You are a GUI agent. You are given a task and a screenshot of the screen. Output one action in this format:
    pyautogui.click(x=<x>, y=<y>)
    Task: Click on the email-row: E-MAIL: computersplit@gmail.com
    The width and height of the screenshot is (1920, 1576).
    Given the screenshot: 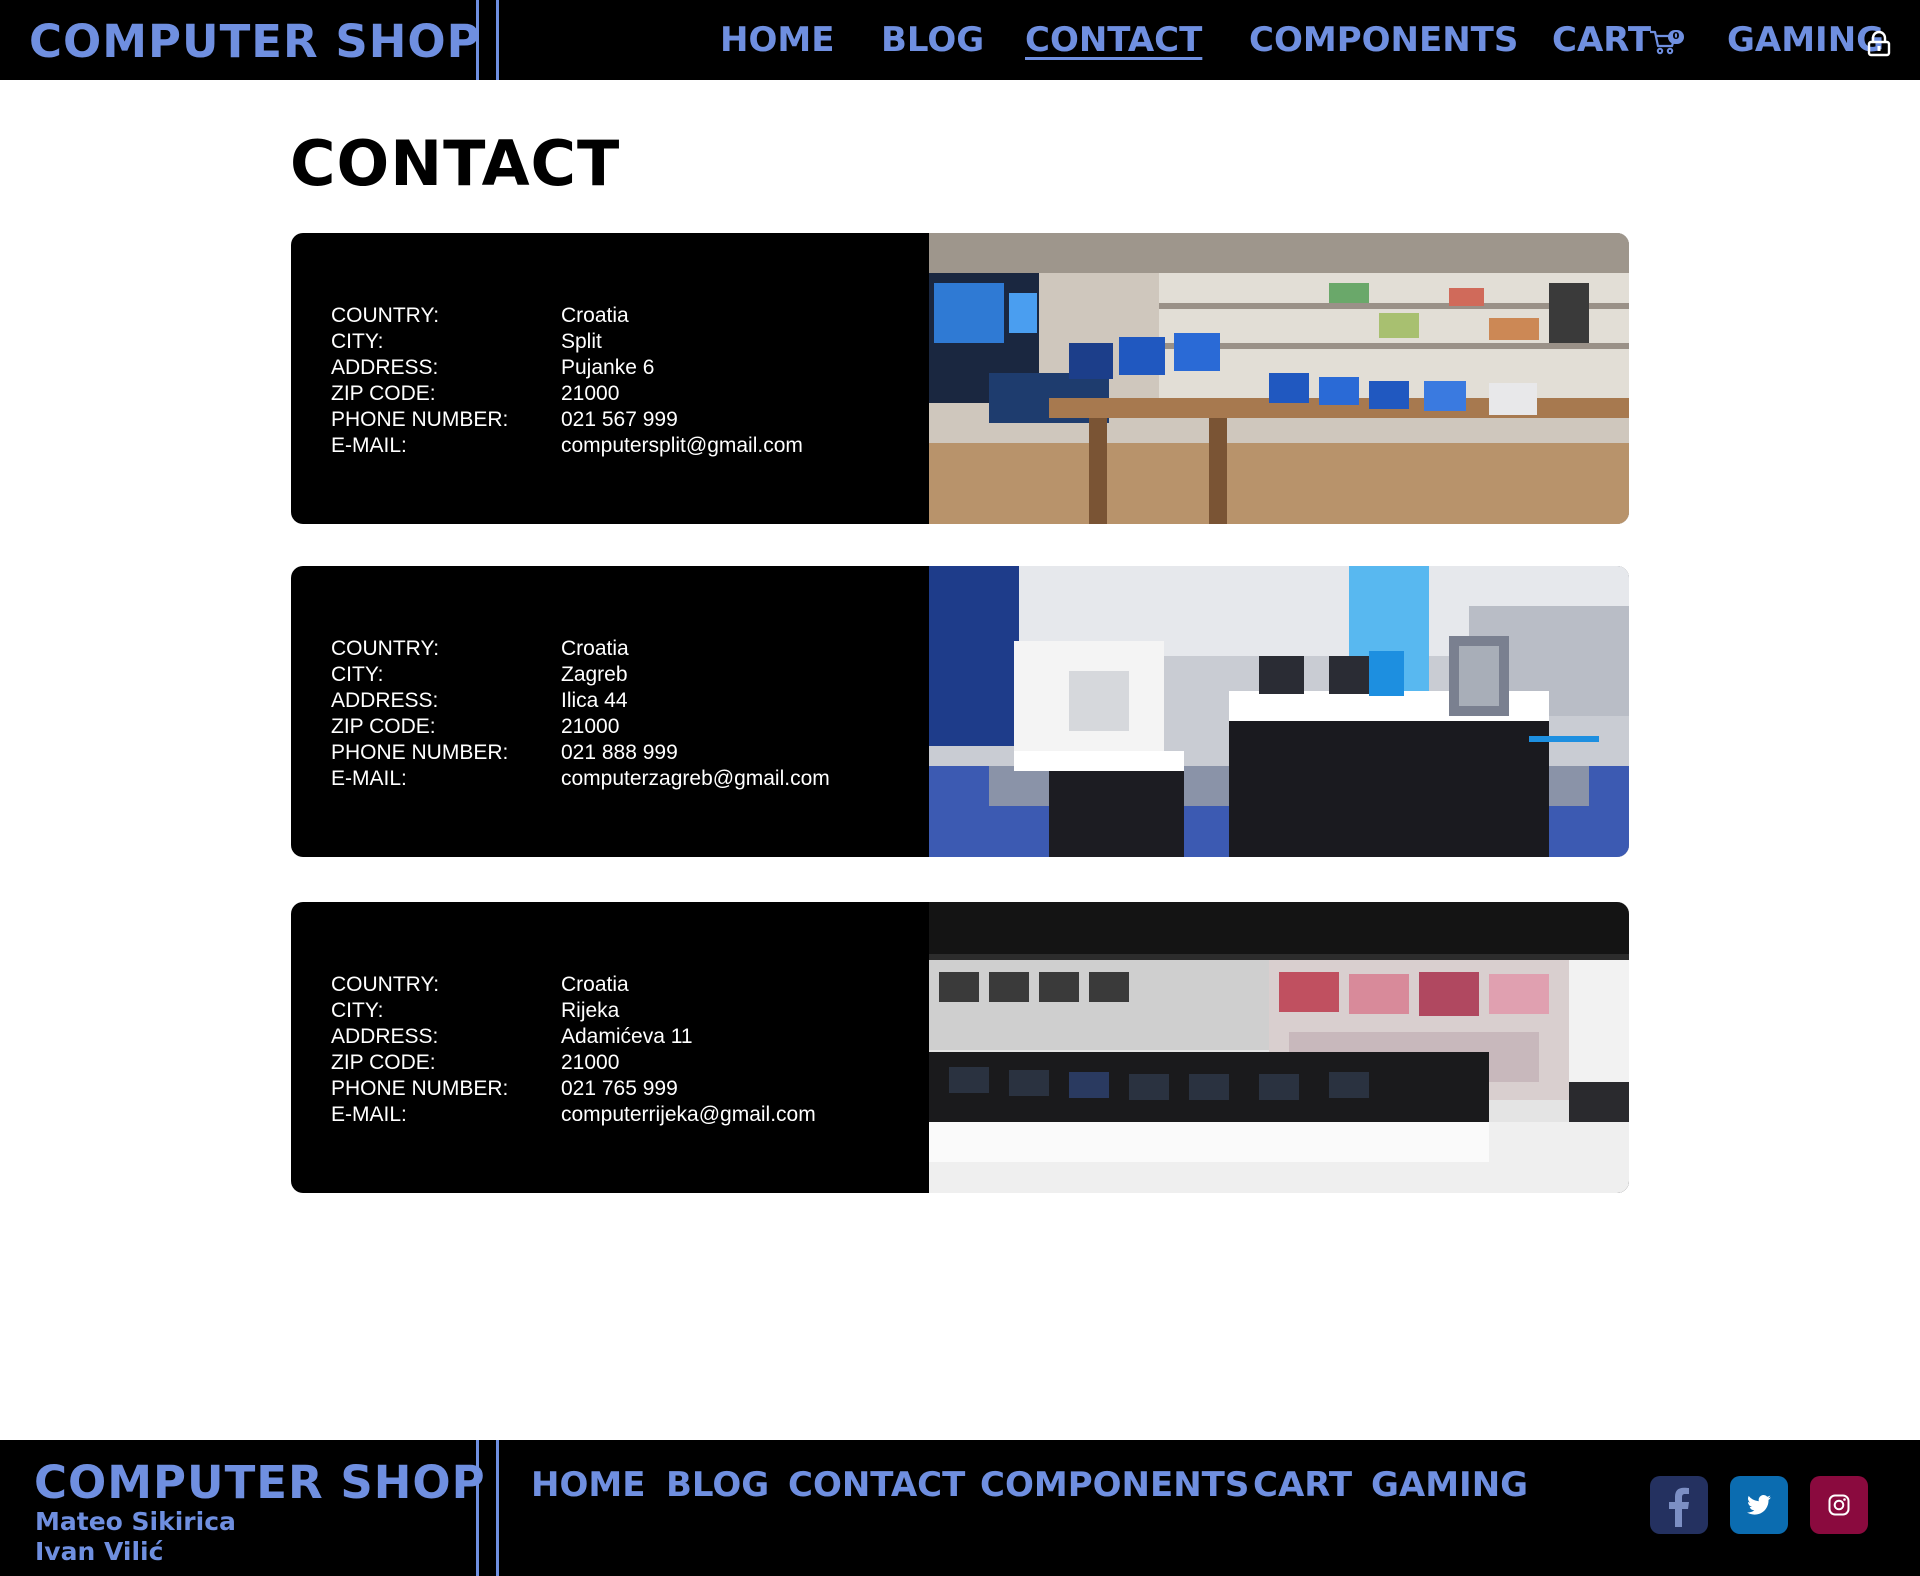 What is the action you would take?
    pyautogui.click(x=567, y=446)
    